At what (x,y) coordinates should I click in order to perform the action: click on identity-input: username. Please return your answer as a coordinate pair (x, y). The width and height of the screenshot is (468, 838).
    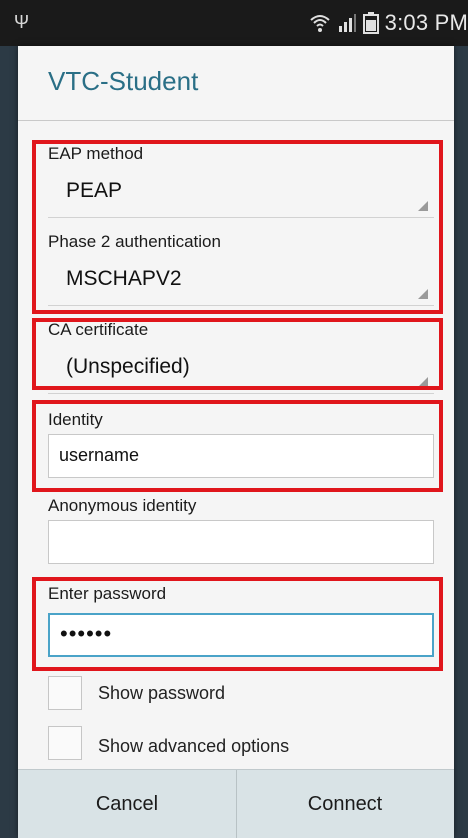
    Looking at the image, I should click on (241, 456).